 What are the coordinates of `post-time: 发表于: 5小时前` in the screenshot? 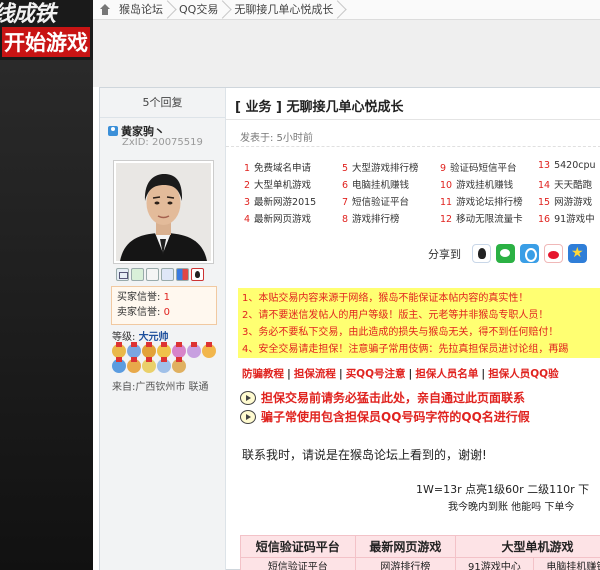 It's located at (276, 138).